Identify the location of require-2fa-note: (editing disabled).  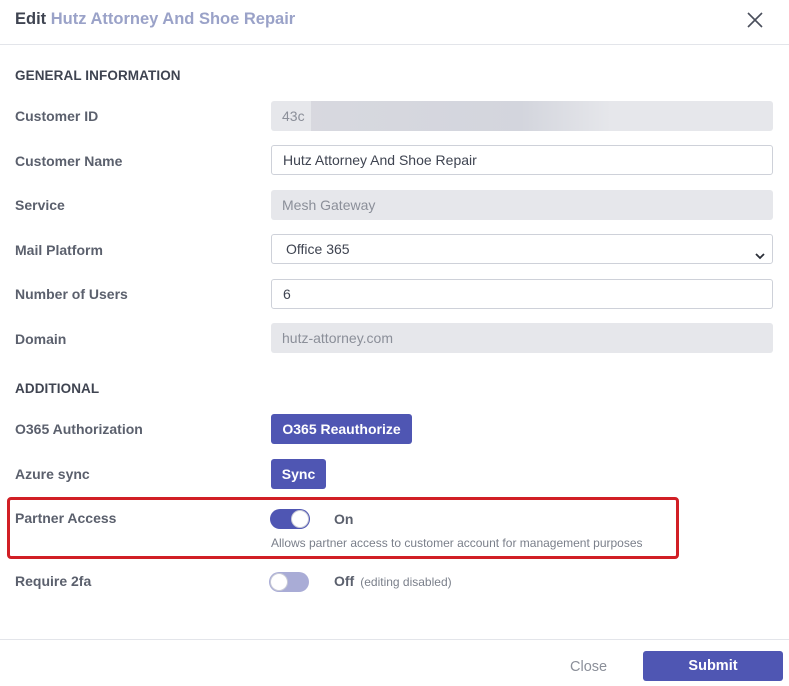
(406, 582).